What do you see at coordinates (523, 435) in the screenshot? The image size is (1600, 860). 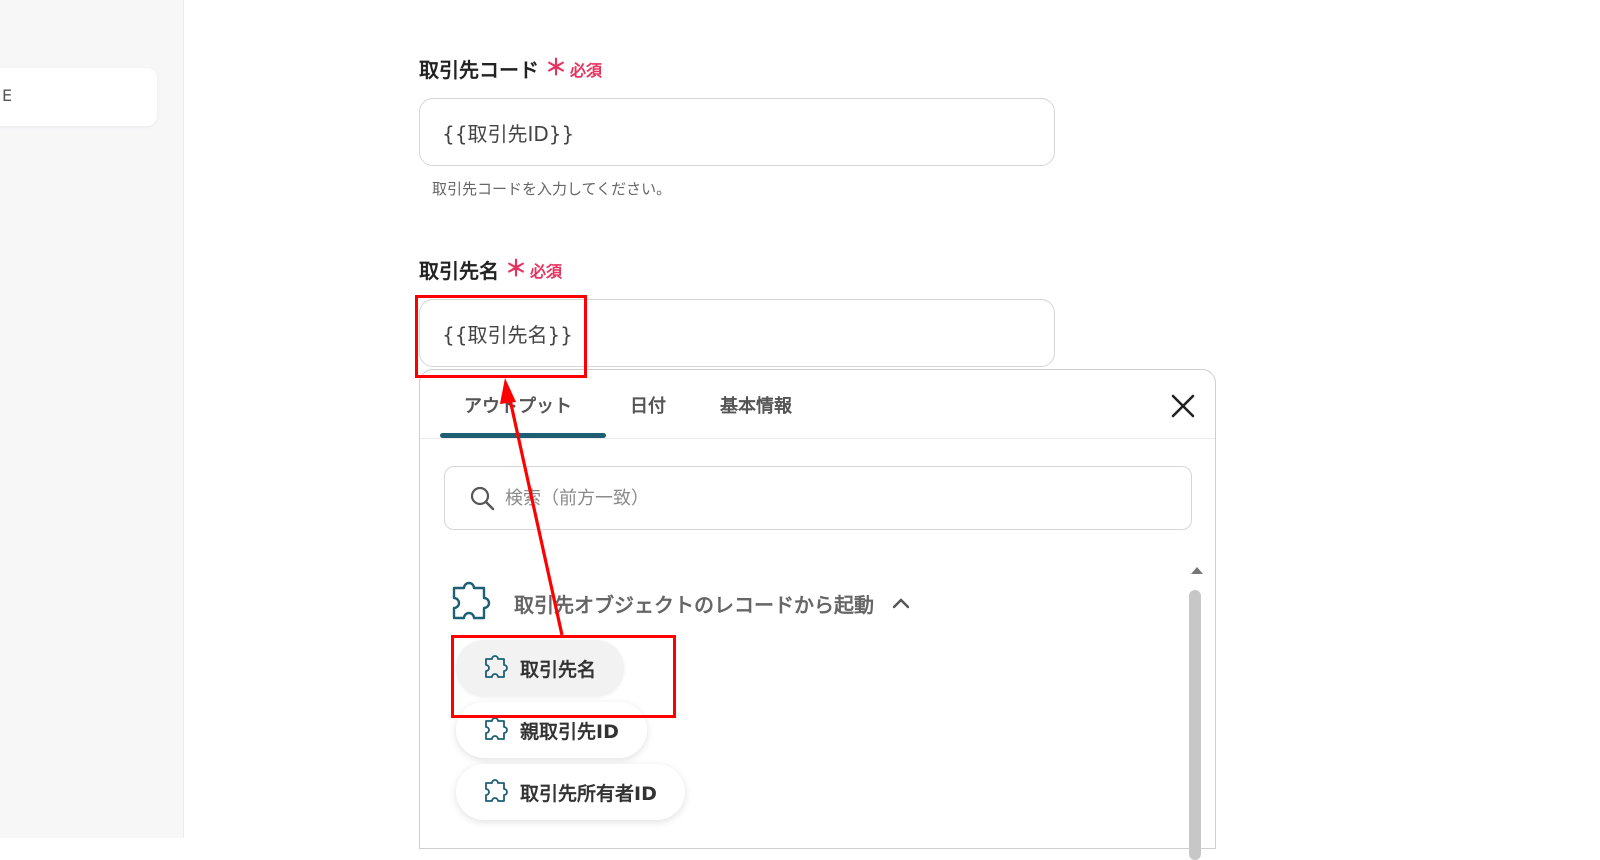 I see `active-tab-indicator` at bounding box center [523, 435].